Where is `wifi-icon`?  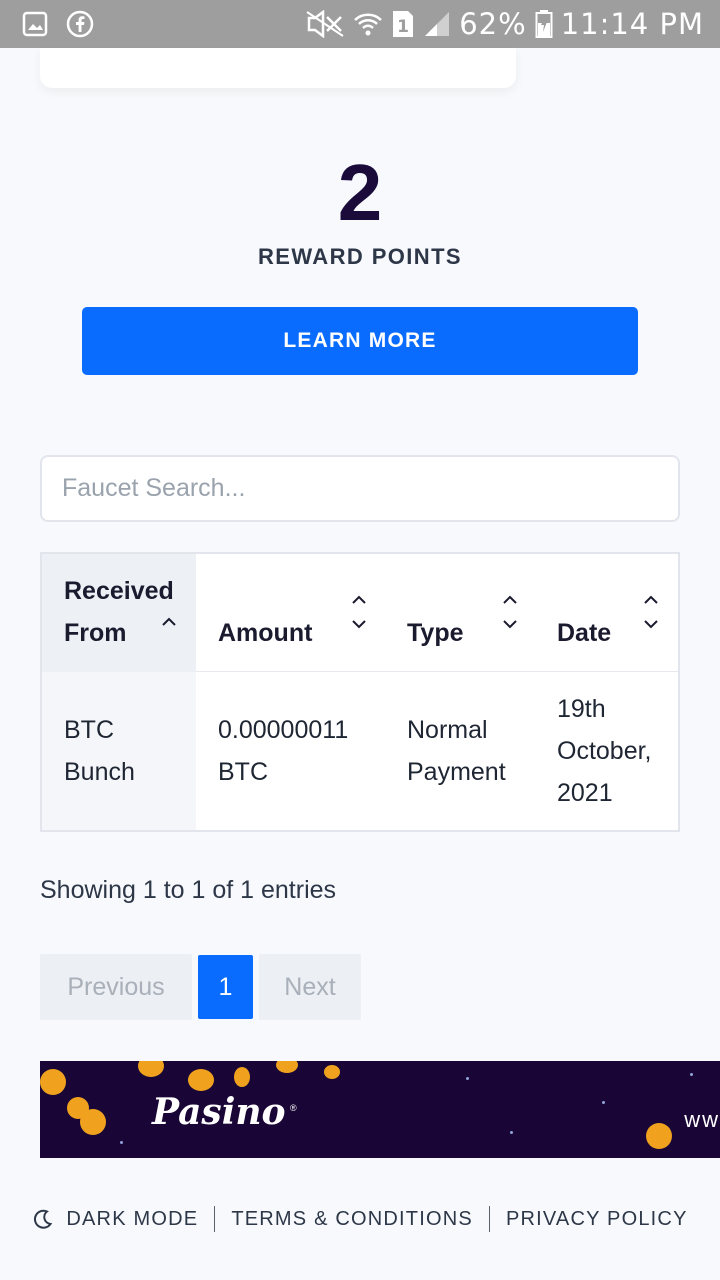 wifi-icon is located at coordinates (368, 24).